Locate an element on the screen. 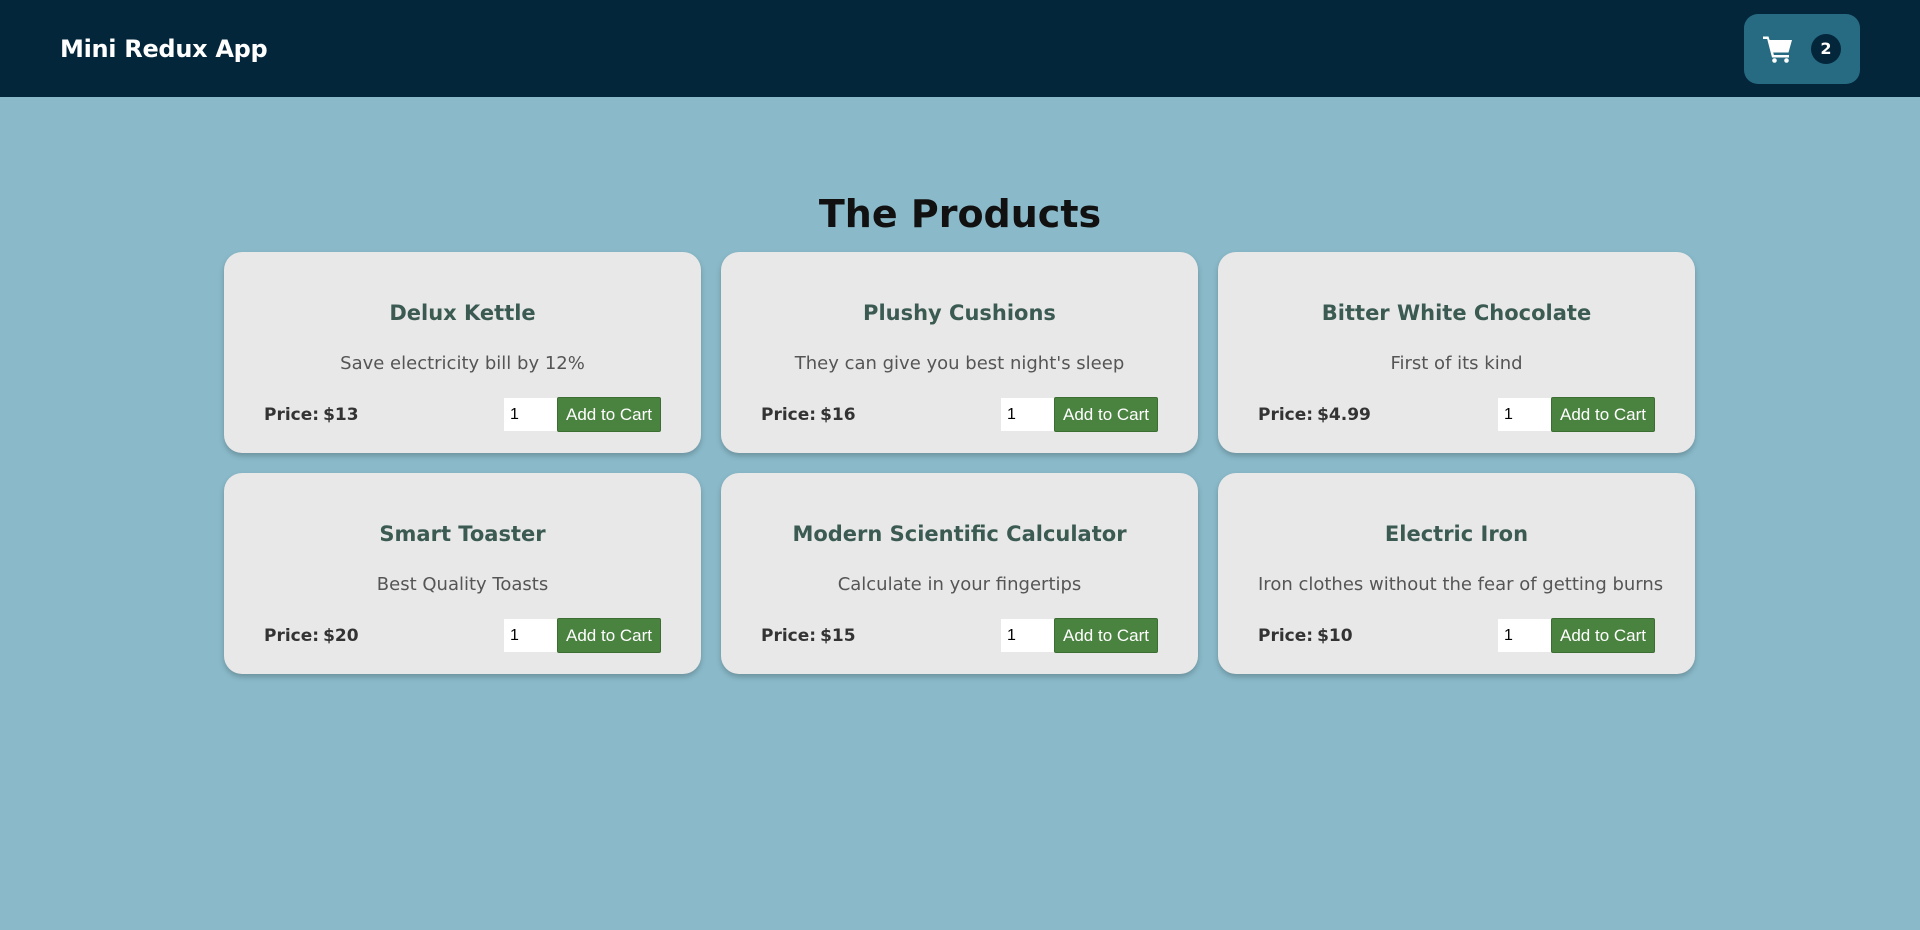 This screenshot has height=930, width=1920. app-title: Mini Redux App is located at coordinates (164, 48).